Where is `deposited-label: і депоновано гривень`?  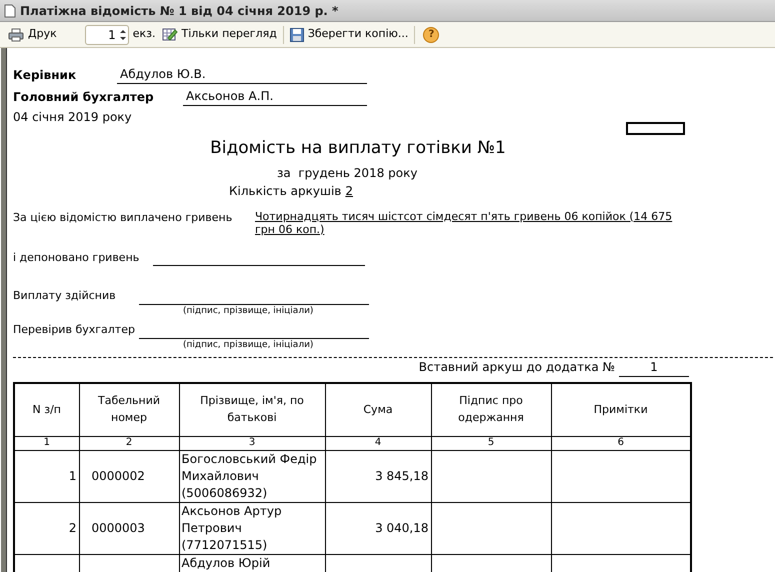 deposited-label: і депоновано гривень is located at coordinates (76, 258).